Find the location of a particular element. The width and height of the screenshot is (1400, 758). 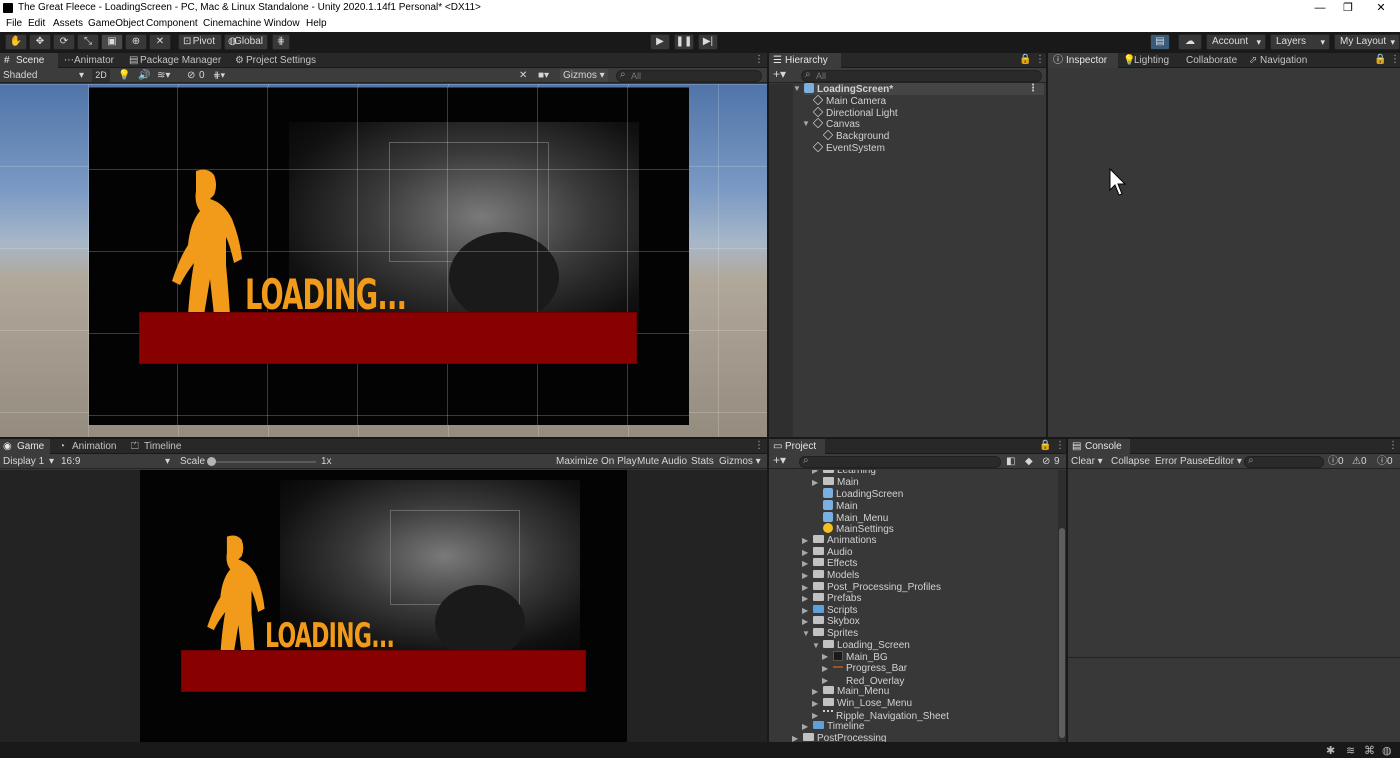

tab-animator: ⋯ Animator is located at coordinates (90, 60).